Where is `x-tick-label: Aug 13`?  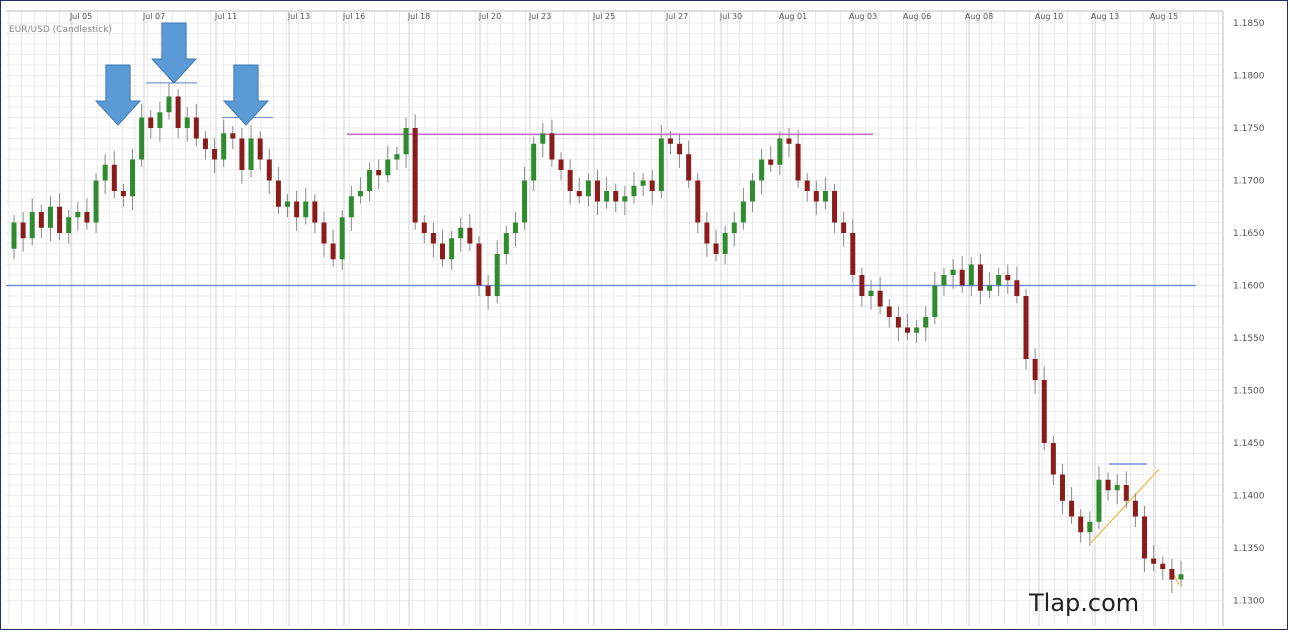
x-tick-label: Aug 13 is located at coordinates (1105, 16).